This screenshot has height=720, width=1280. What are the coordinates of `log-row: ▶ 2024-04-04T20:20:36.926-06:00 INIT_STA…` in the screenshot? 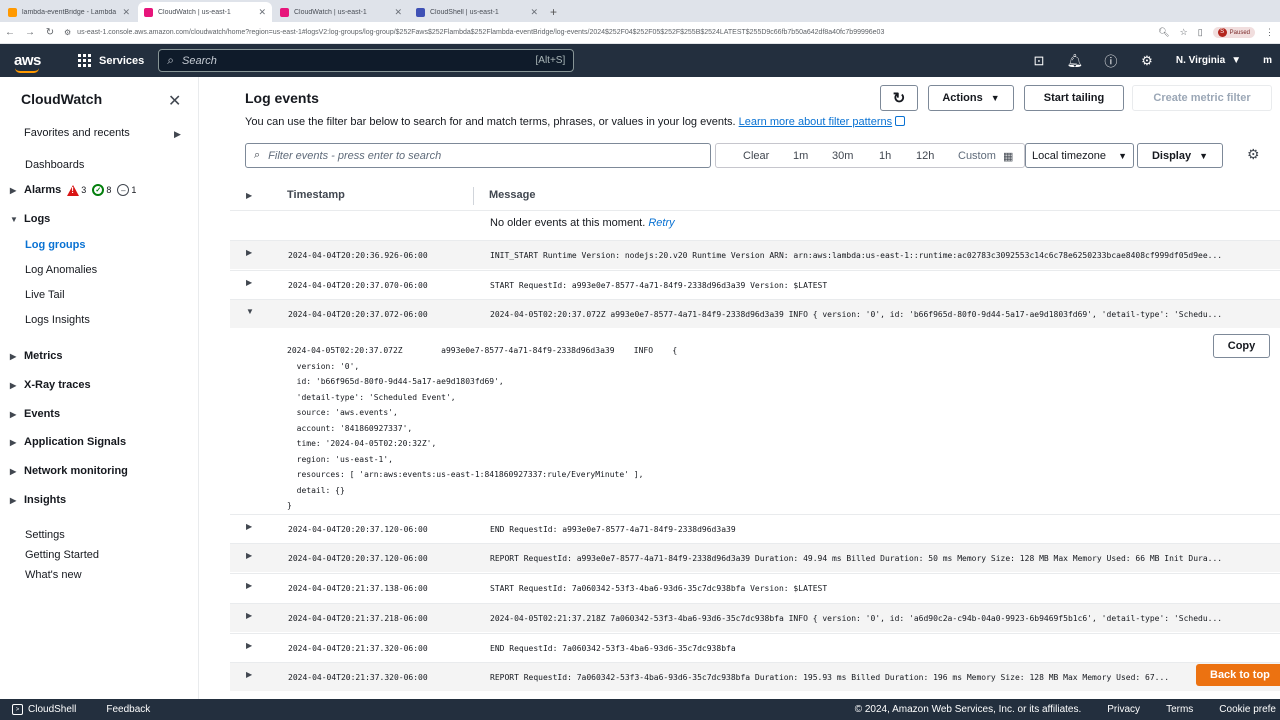 It's located at (755, 254).